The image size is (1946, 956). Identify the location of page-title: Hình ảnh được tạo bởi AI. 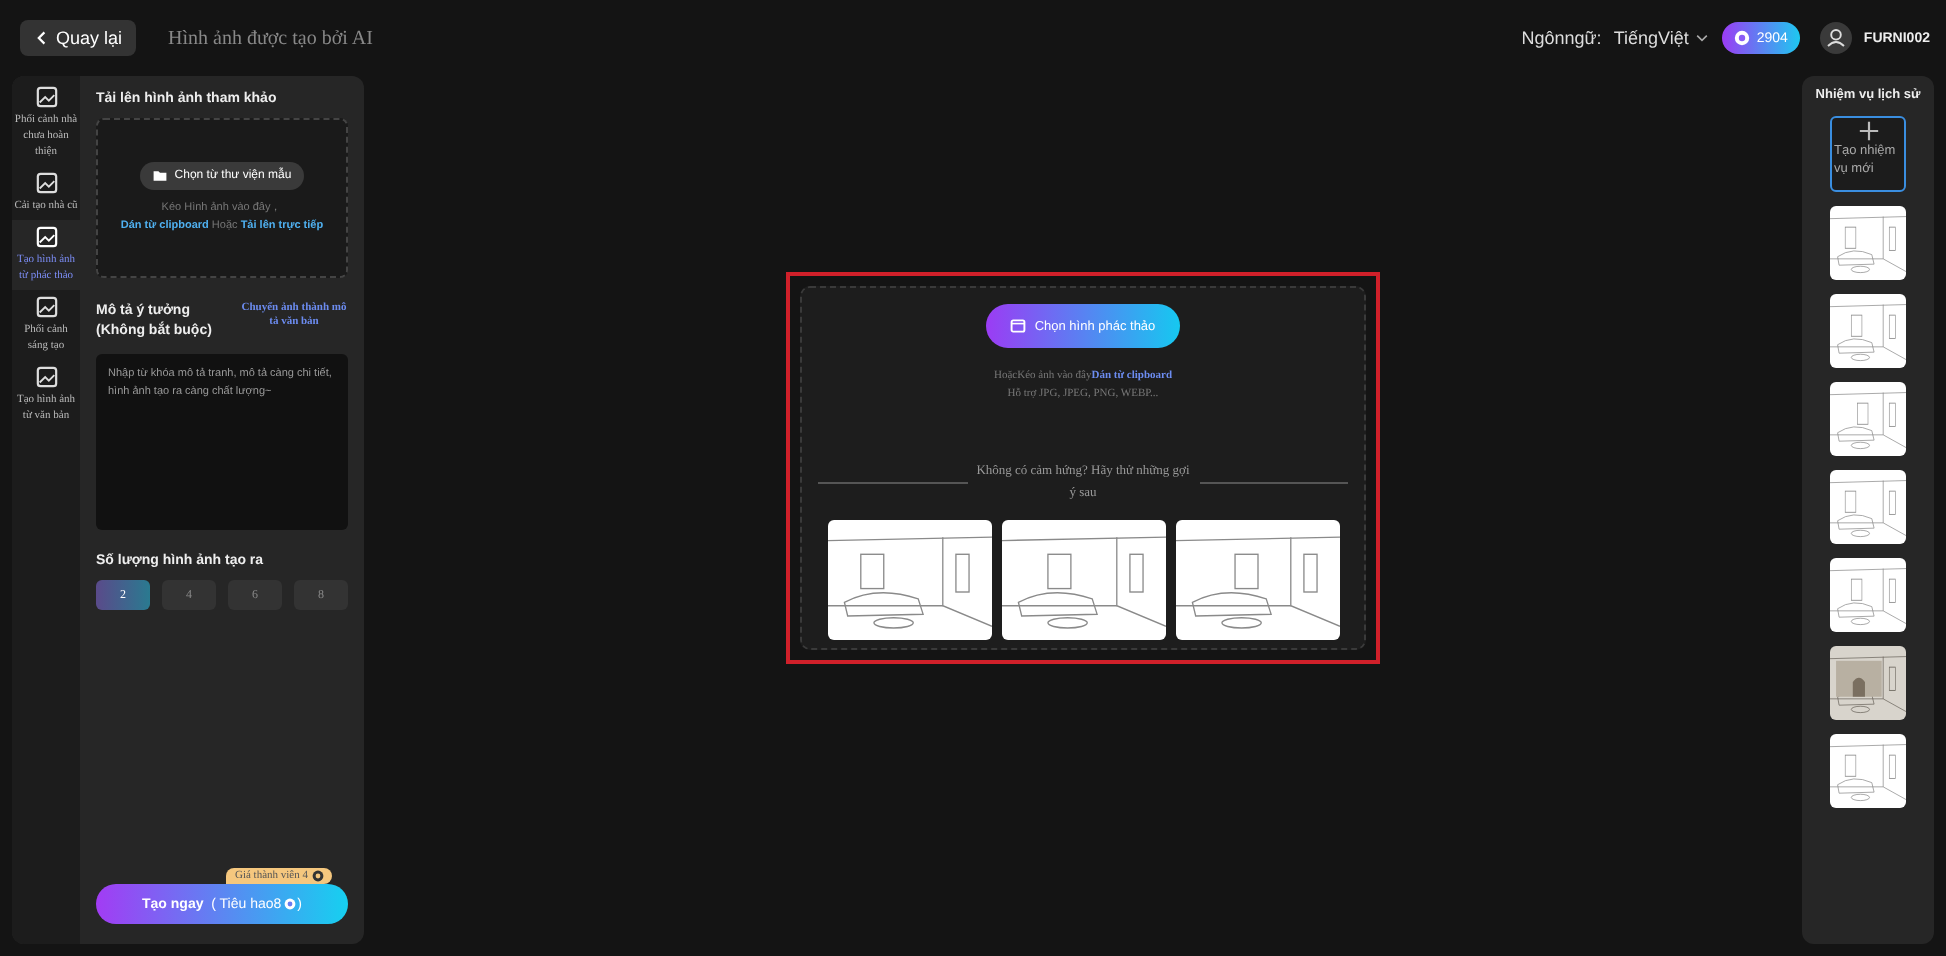
(270, 38).